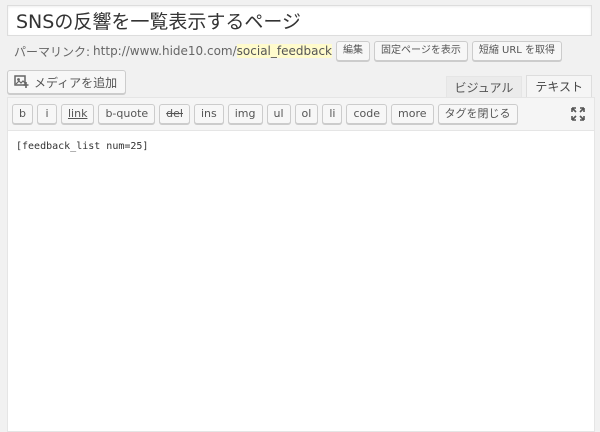  What do you see at coordinates (278, 114) in the screenshot?
I see `qt-ul-button: ul` at bounding box center [278, 114].